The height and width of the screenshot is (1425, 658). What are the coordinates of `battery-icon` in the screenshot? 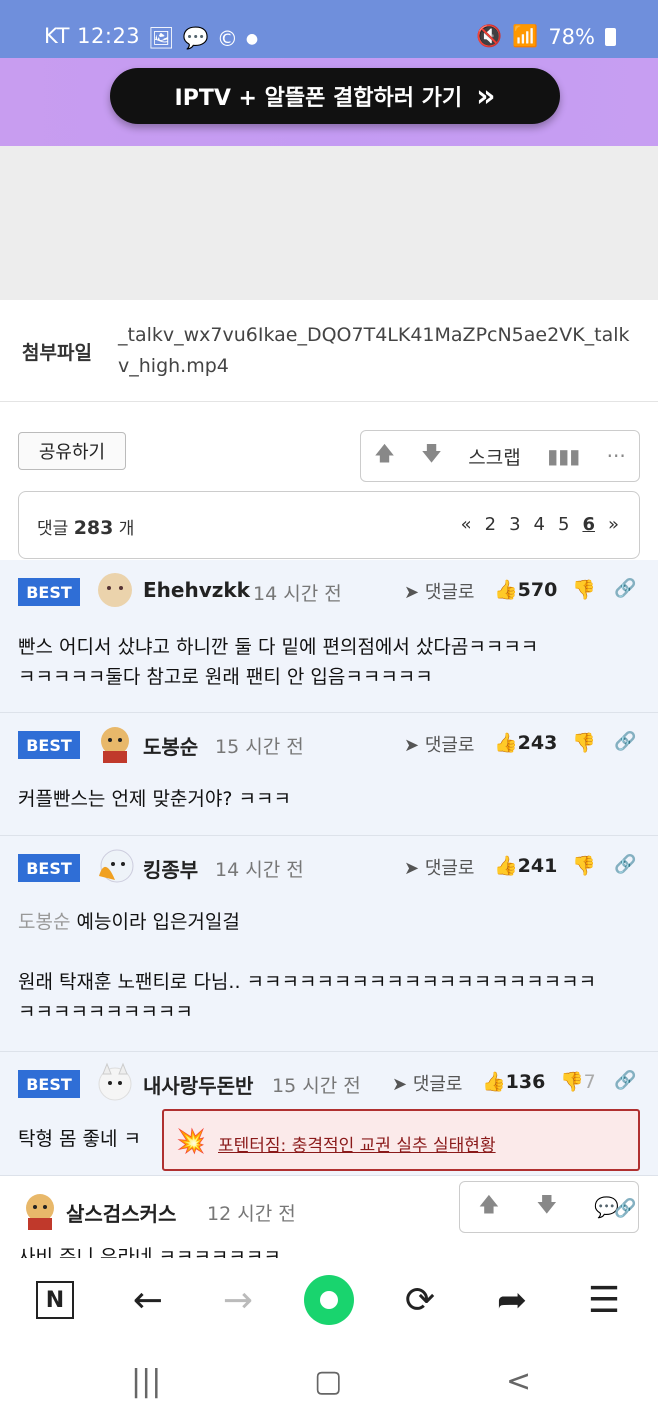 It's located at (610, 36).